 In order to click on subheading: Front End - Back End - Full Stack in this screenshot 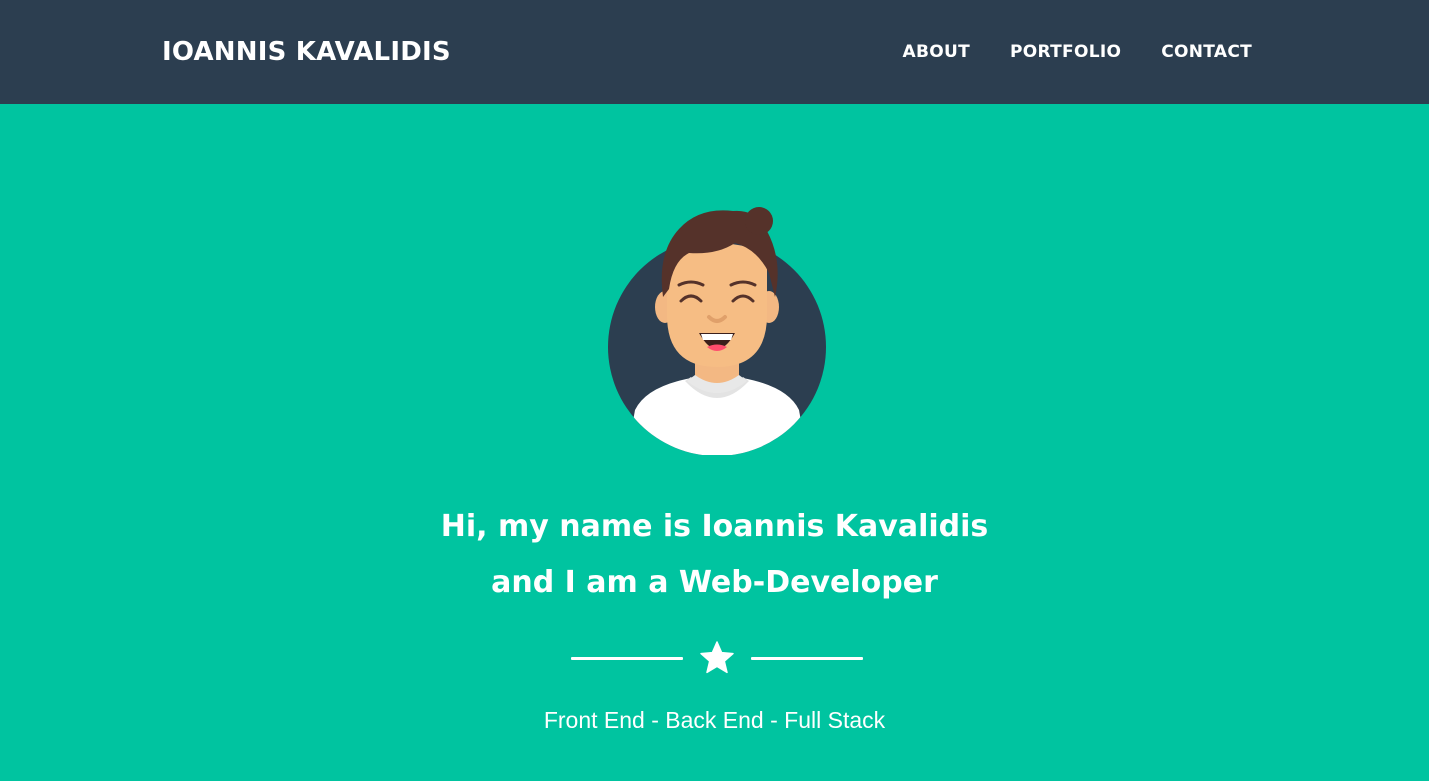, I will do `click(714, 720)`.